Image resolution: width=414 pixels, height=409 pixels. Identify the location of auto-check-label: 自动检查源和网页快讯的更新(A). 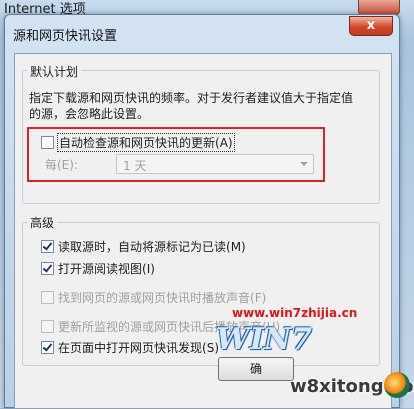
(146, 142).